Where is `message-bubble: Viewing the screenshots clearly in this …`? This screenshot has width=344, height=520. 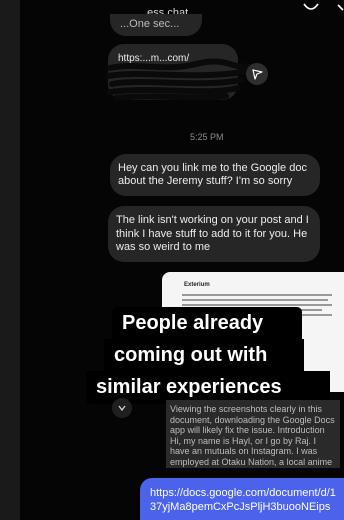
message-bubble: Viewing the screenshots clearly in this … is located at coordinates (253, 434).